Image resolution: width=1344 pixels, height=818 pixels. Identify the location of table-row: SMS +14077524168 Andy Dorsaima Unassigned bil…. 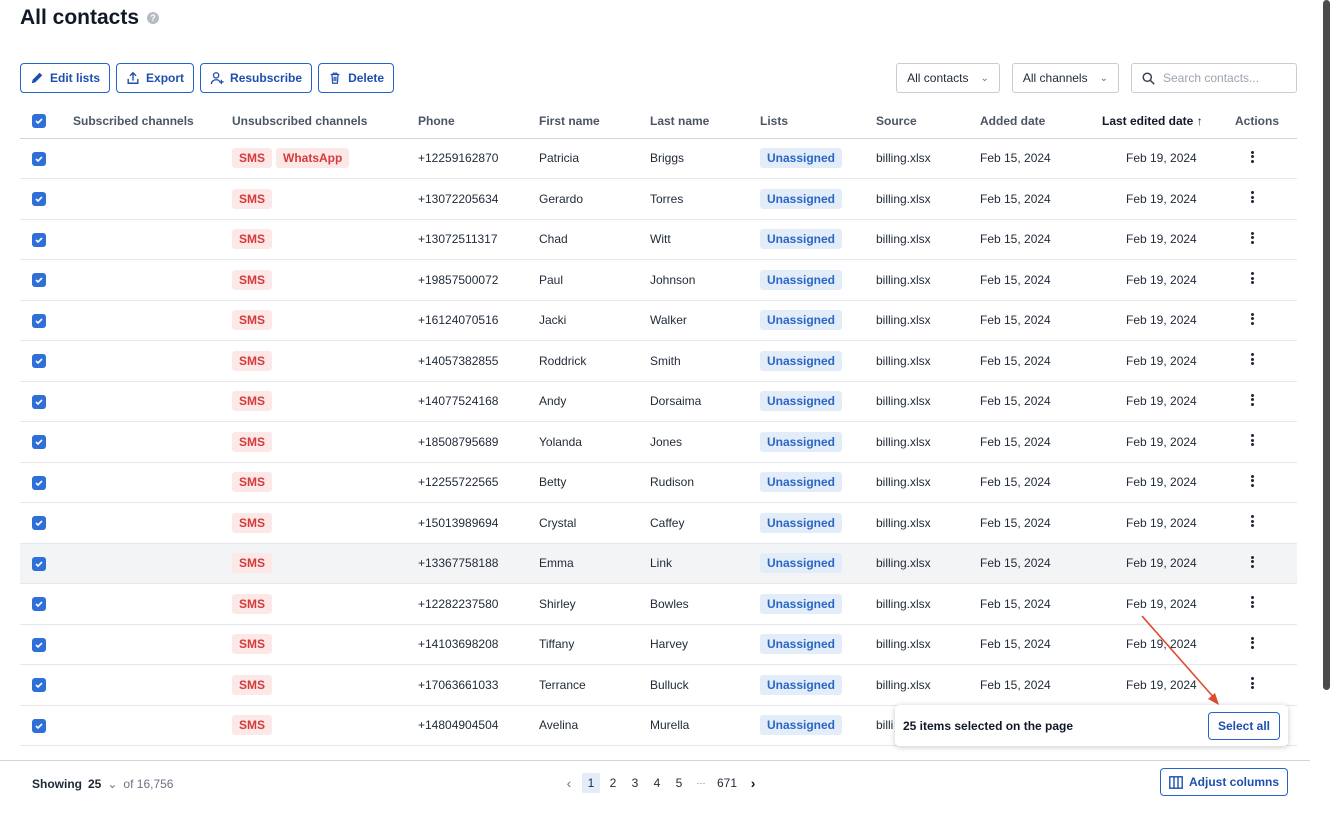
(658, 401).